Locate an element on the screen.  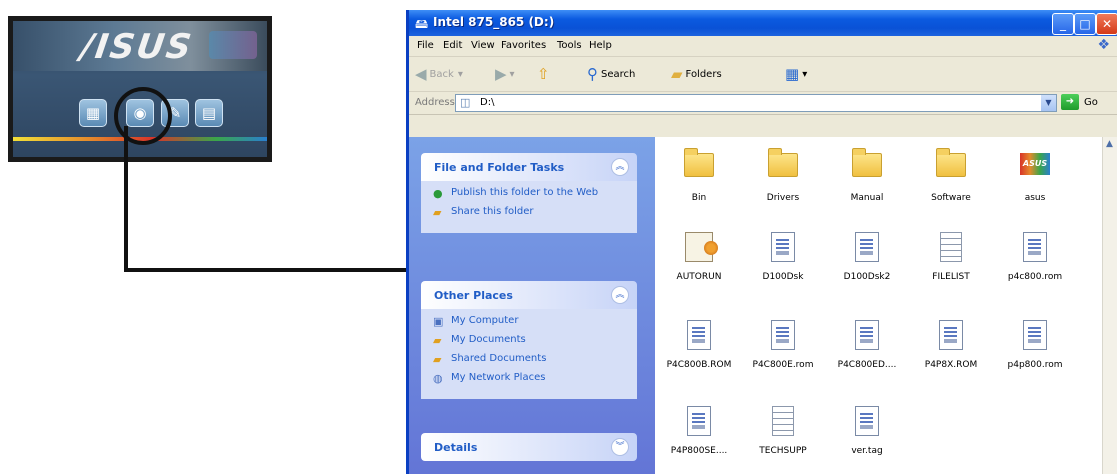
forward-dropdown-icon: ▾ is located at coordinates (512, 74).